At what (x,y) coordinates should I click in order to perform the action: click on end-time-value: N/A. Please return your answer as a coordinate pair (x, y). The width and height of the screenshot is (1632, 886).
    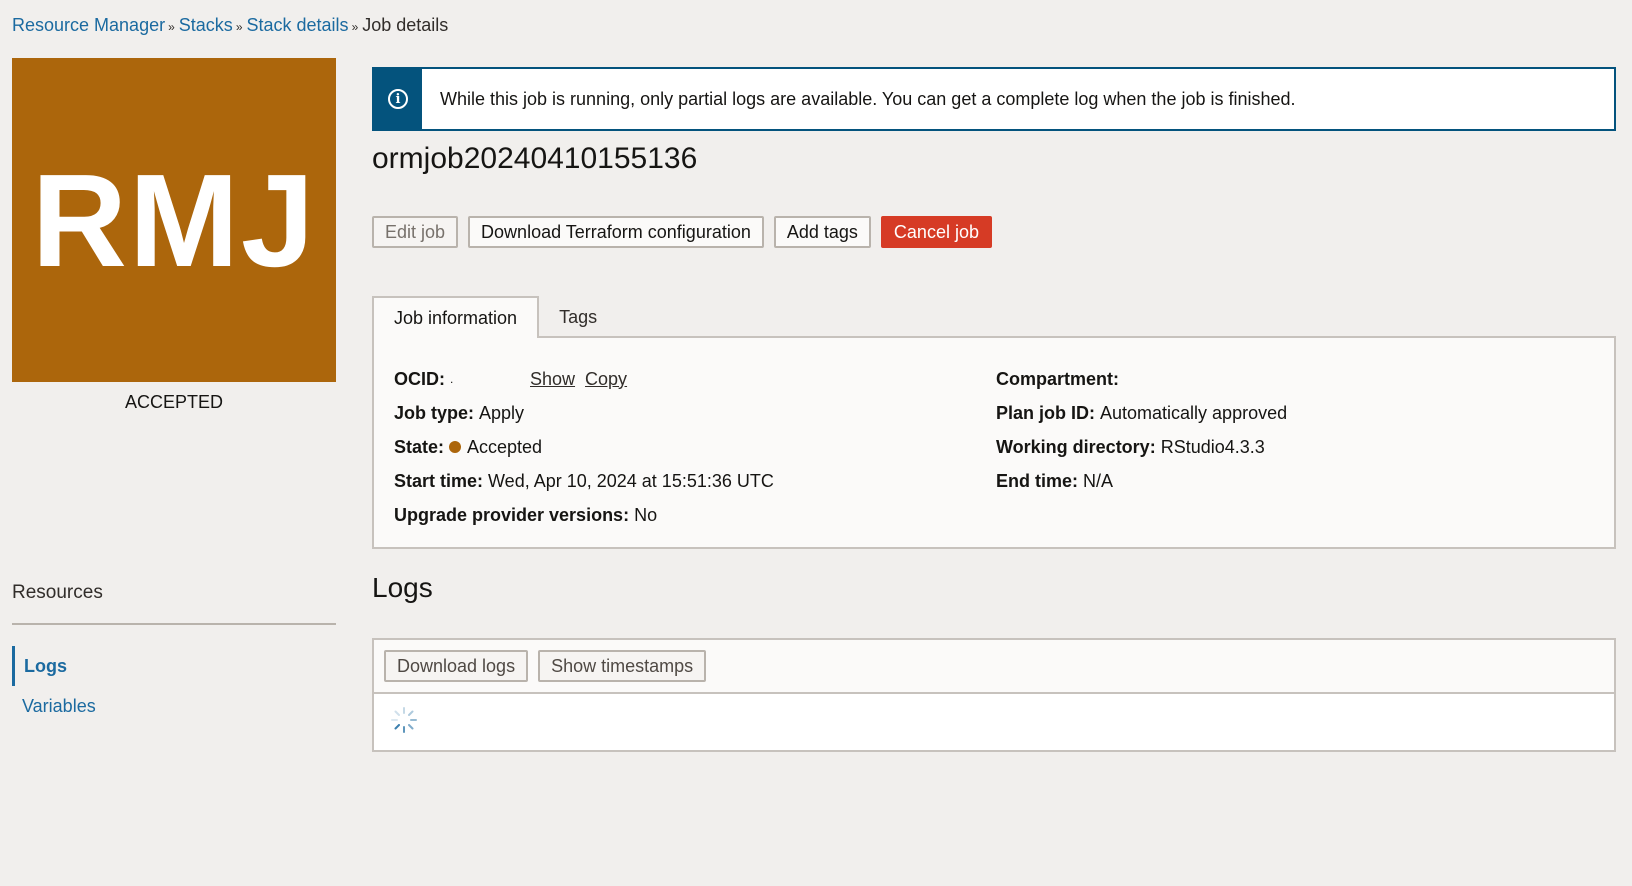
    Looking at the image, I should click on (1098, 480).